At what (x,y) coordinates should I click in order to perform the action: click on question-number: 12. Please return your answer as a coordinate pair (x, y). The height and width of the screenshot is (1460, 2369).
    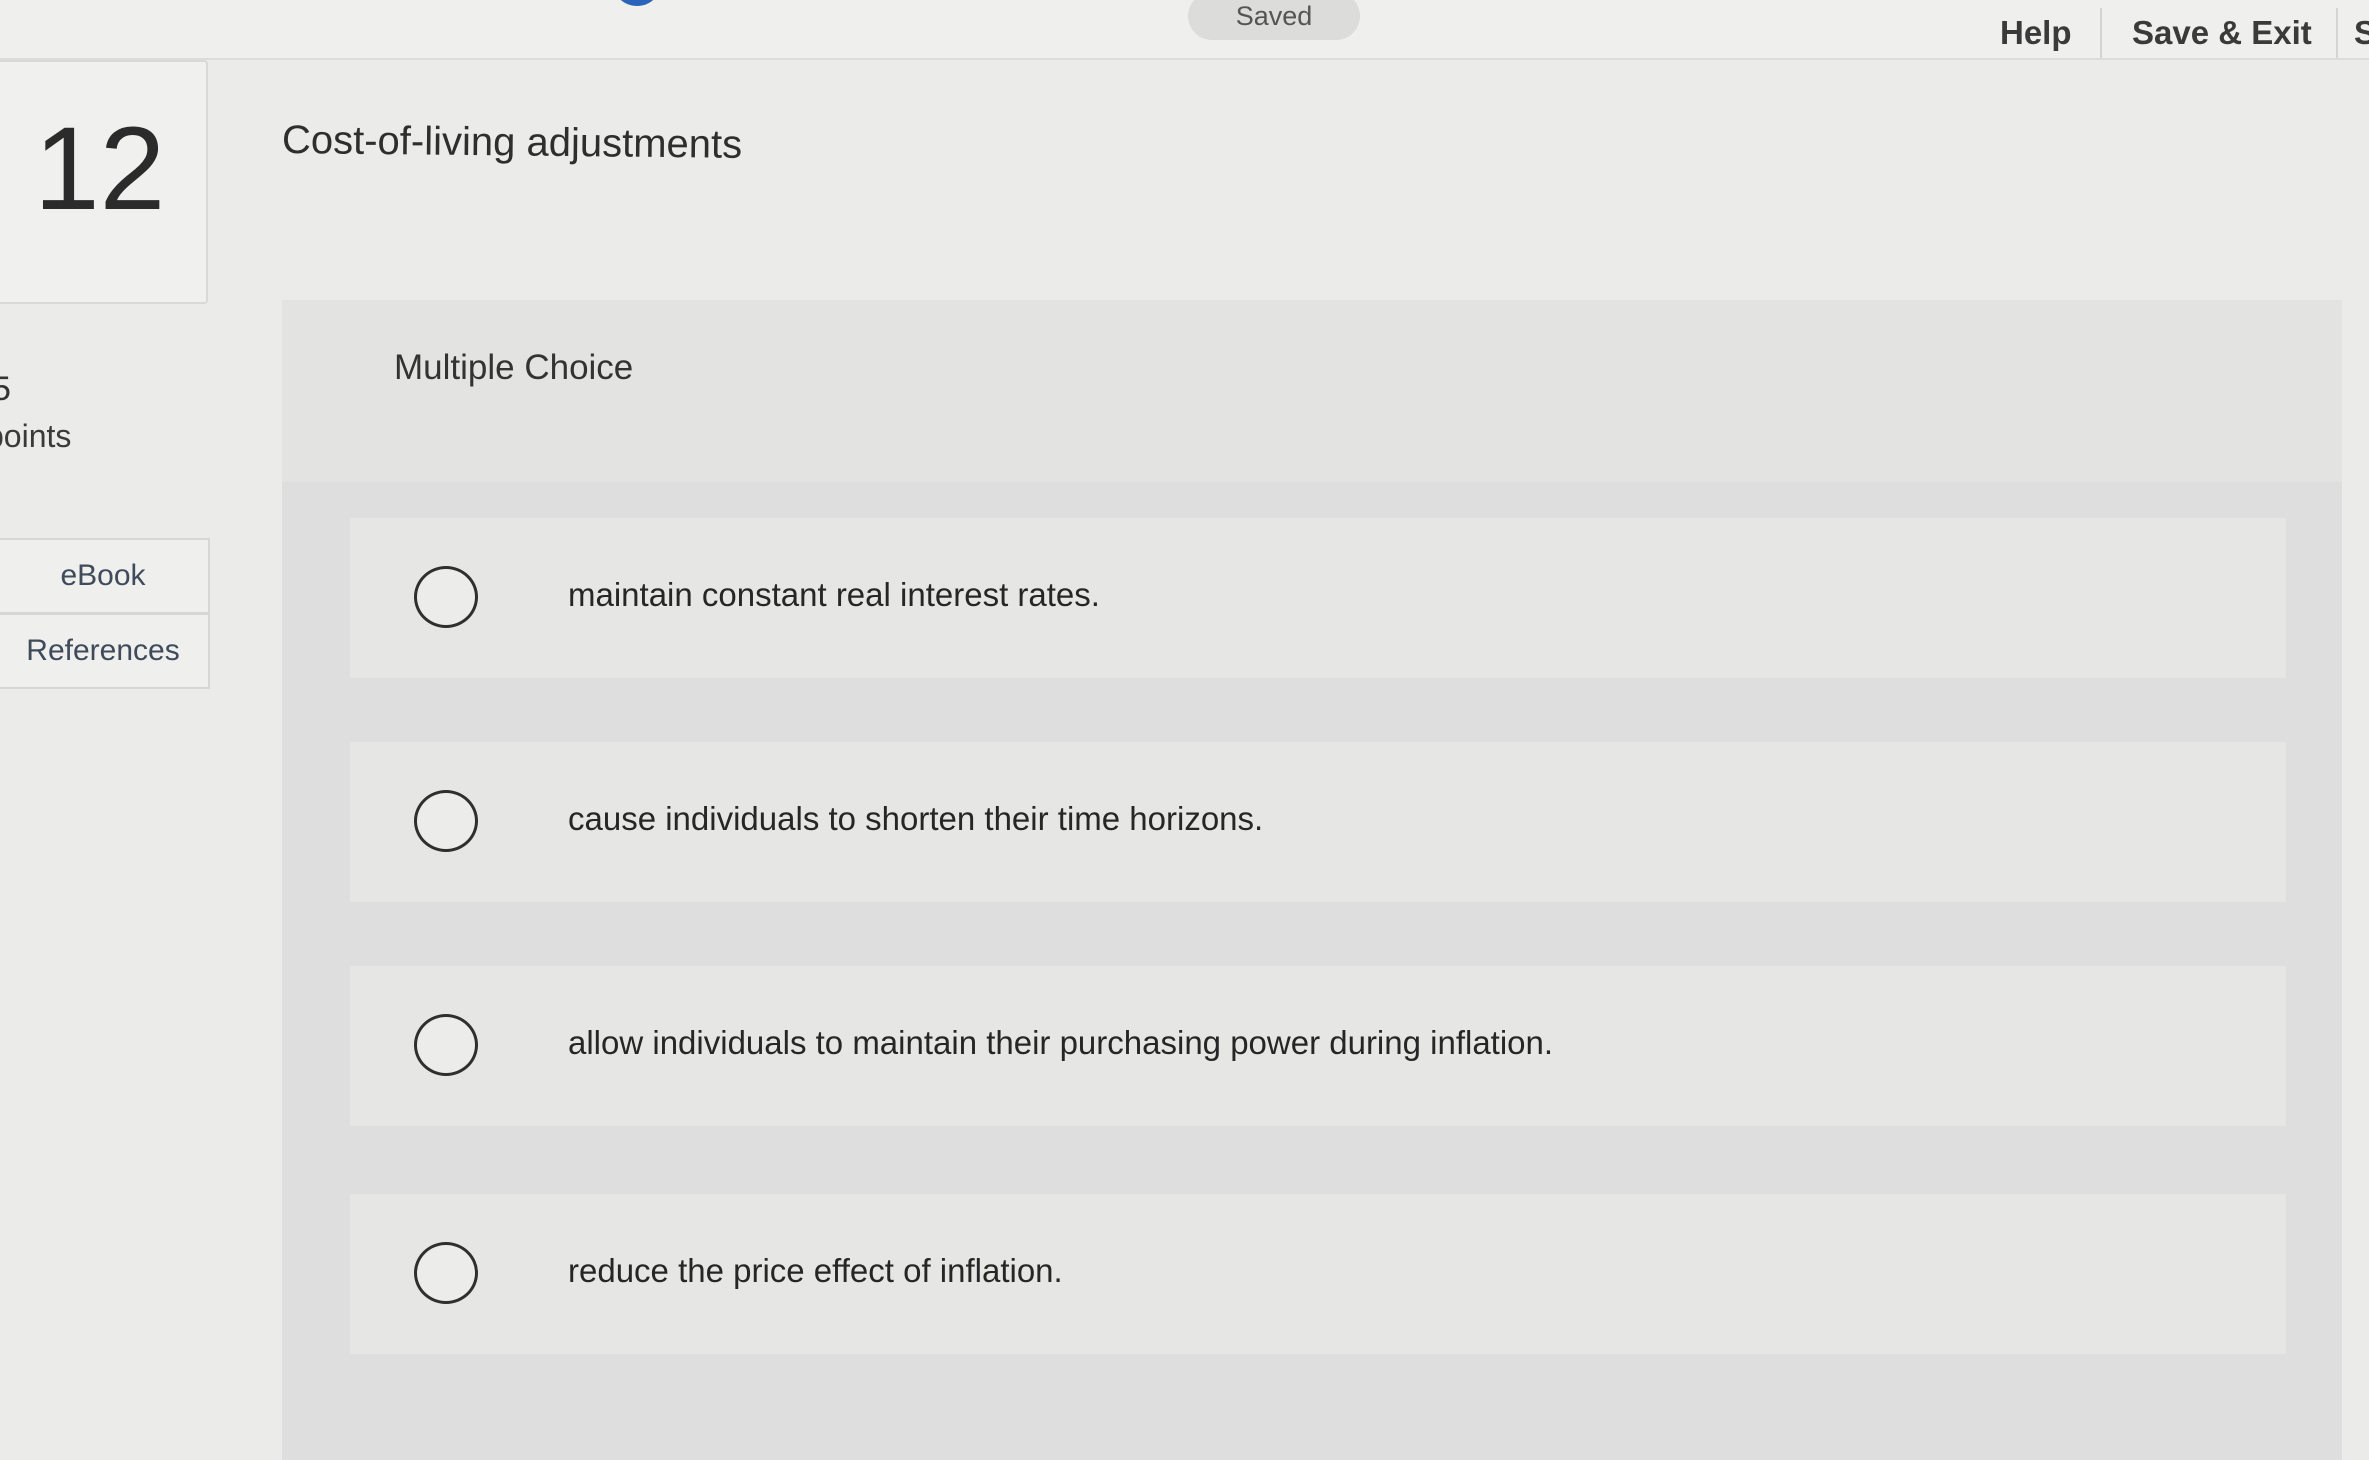
    Looking at the image, I should click on (100, 169).